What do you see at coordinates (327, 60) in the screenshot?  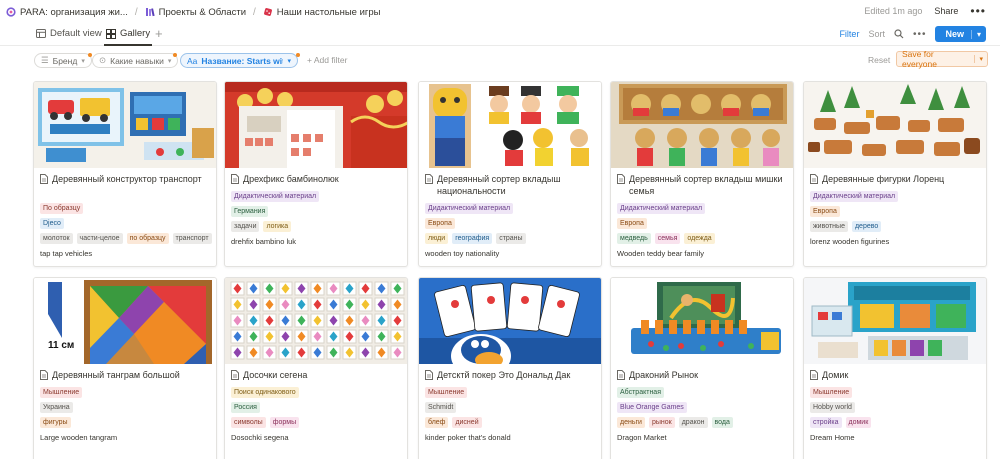 I see `add-filter-button: + Add filter` at bounding box center [327, 60].